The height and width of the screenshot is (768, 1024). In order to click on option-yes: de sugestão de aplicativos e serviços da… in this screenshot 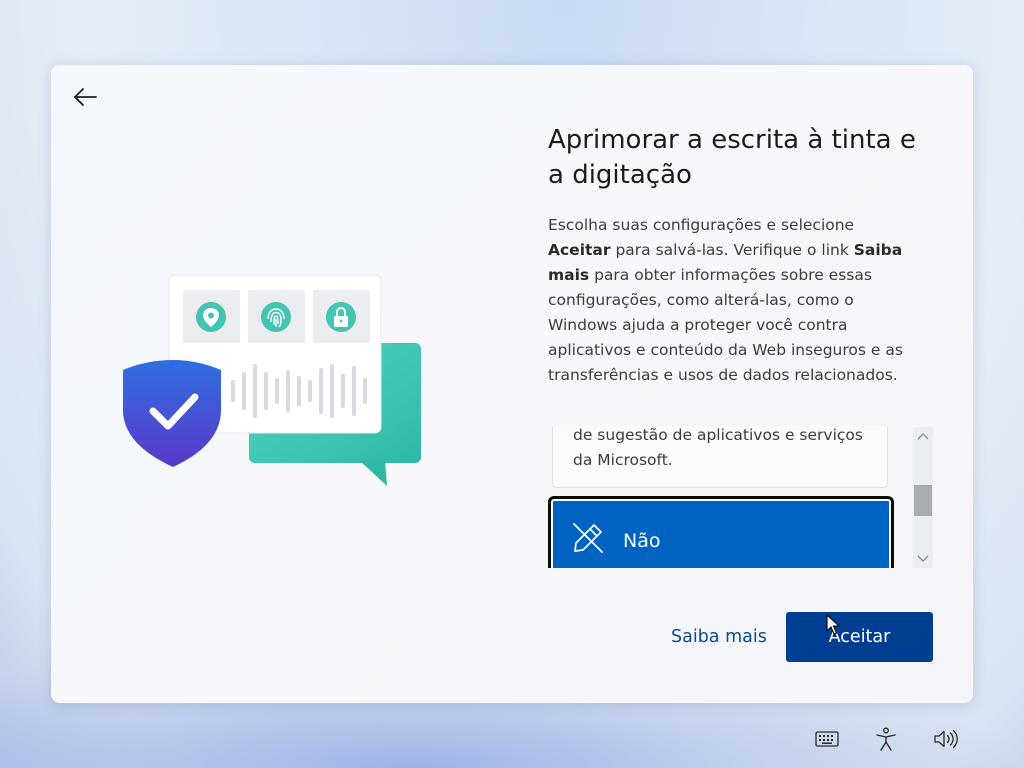, I will do `click(720, 457)`.